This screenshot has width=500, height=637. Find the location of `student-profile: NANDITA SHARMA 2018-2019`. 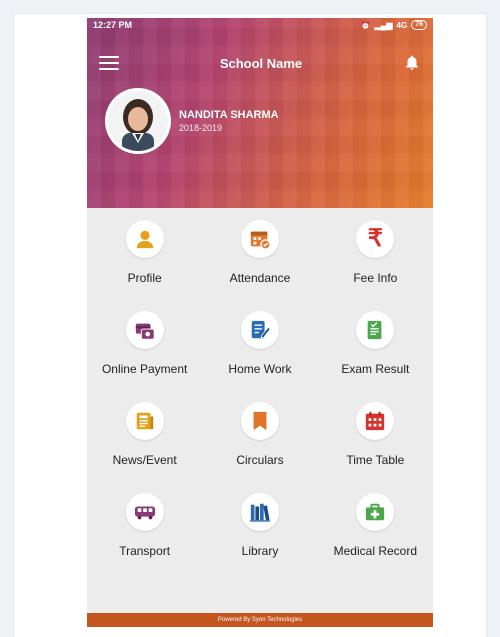

student-profile: NANDITA SHARMA 2018-2019 is located at coordinates (192, 121).